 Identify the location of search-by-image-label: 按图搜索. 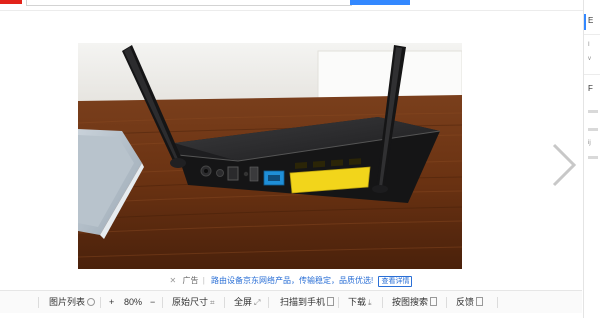
(410, 302).